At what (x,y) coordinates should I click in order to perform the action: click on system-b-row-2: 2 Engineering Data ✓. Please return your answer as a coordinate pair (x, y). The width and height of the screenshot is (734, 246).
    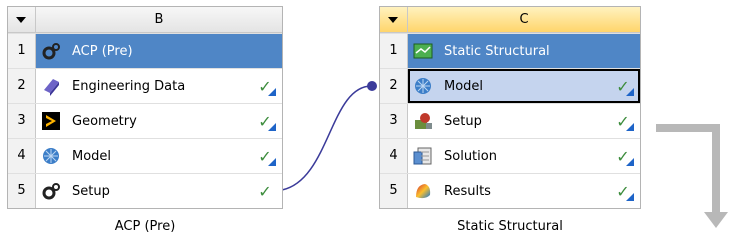
    Looking at the image, I should click on (145, 85).